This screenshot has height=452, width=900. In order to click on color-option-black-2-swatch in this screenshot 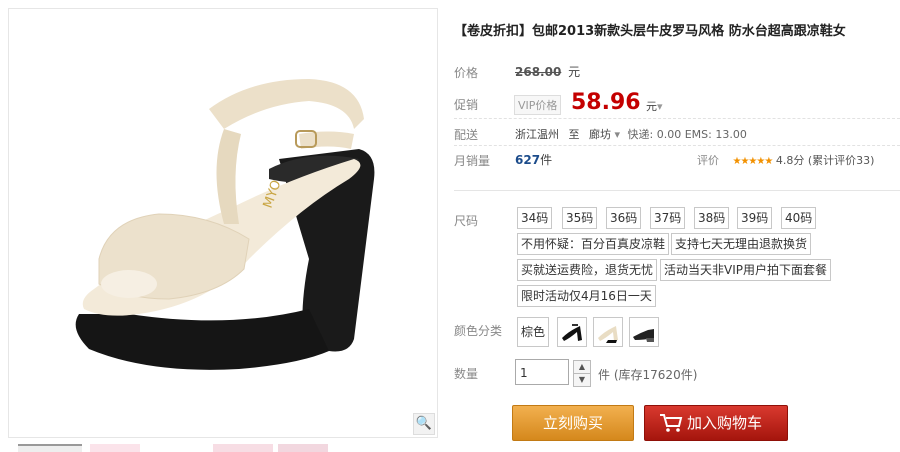, I will do `click(644, 332)`.